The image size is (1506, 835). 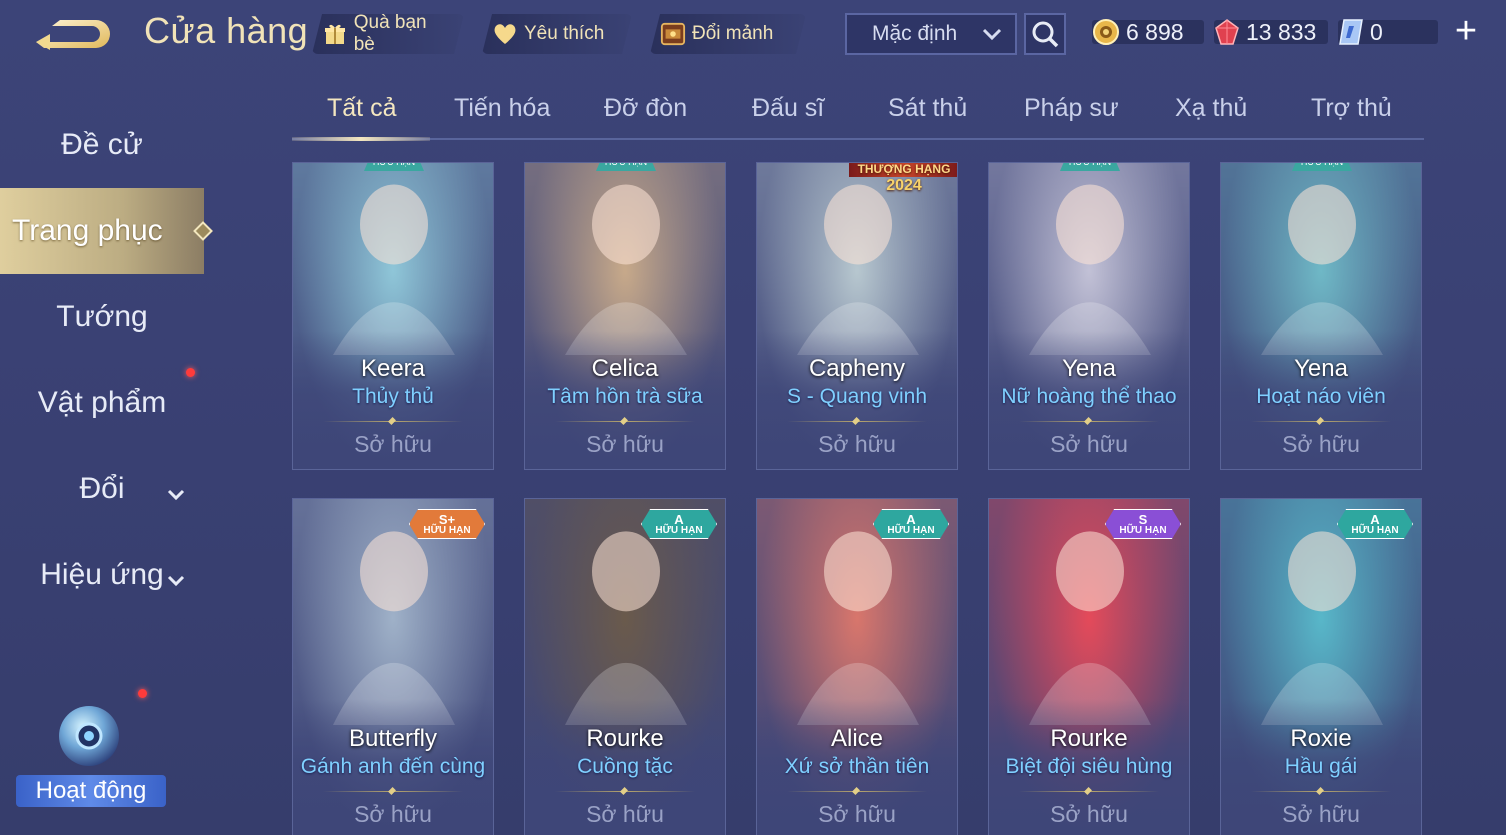 What do you see at coordinates (1322, 269) in the screenshot?
I see `hero-figure-icon` at bounding box center [1322, 269].